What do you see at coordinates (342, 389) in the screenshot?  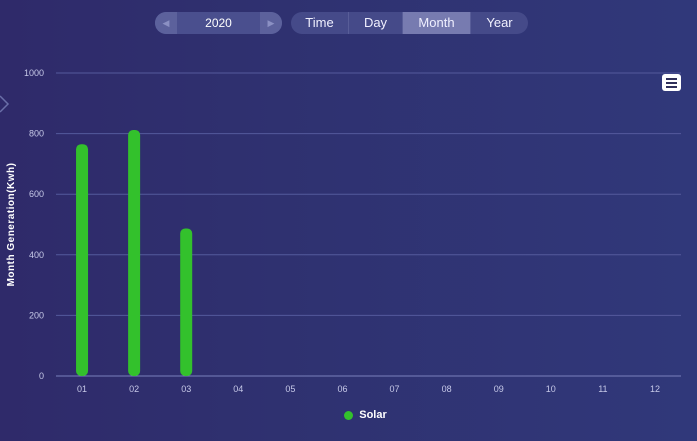 I see `x-tick-label: 06` at bounding box center [342, 389].